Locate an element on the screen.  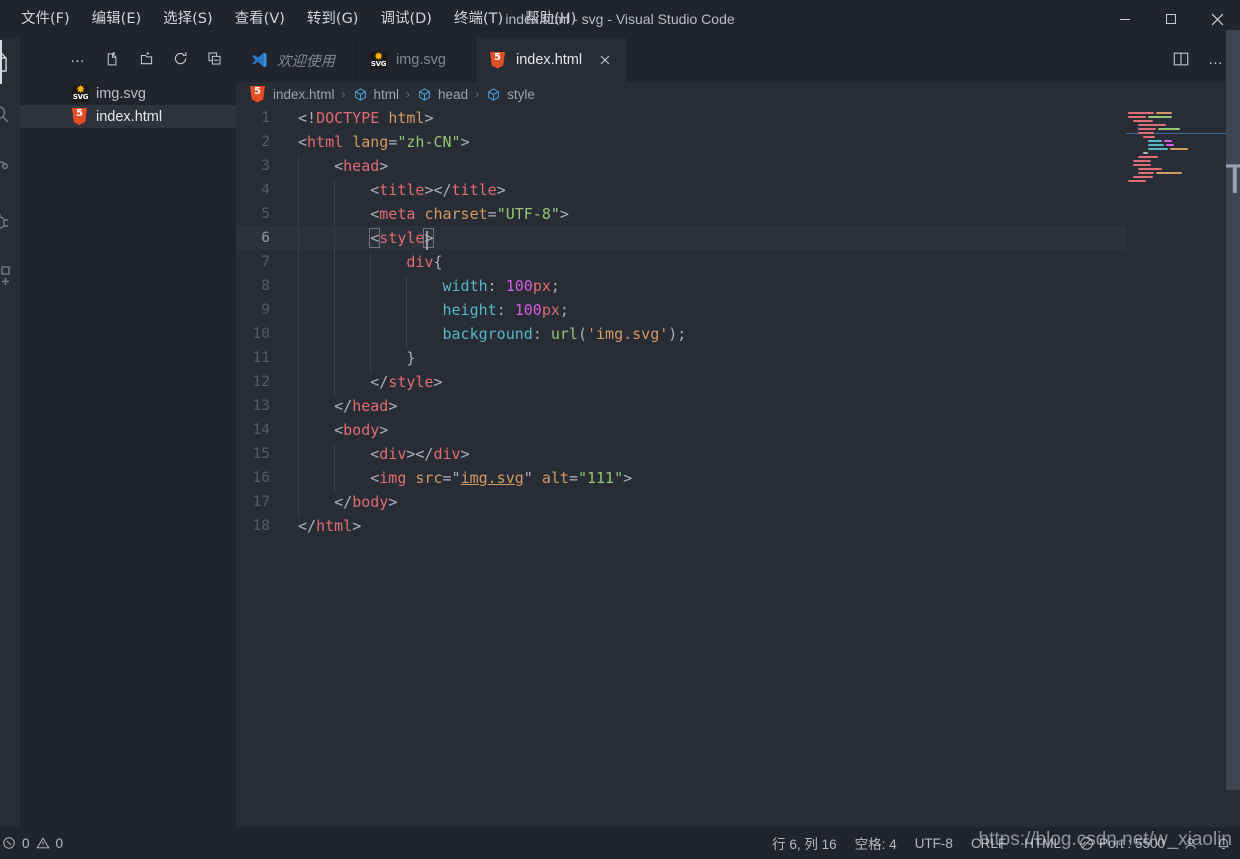
bell-icon is located at coordinates (1223, 843).